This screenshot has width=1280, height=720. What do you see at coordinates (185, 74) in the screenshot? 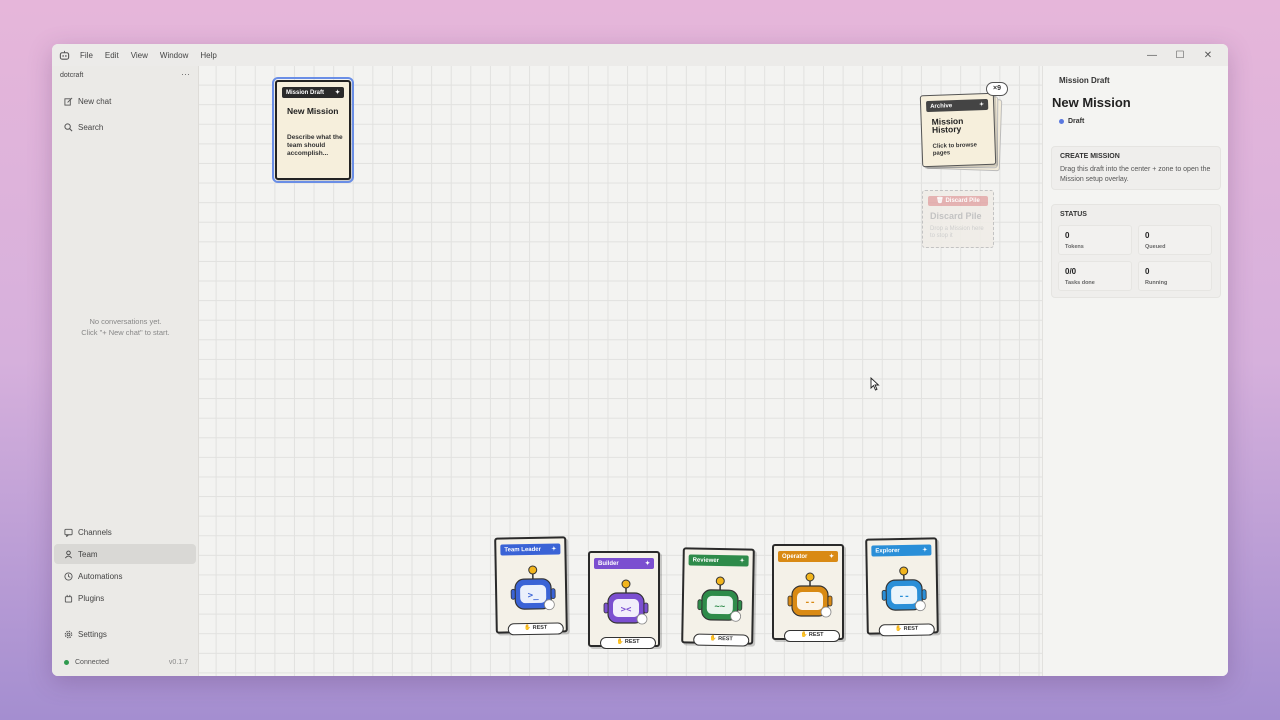
I see `workspace-menu-button: ···` at bounding box center [185, 74].